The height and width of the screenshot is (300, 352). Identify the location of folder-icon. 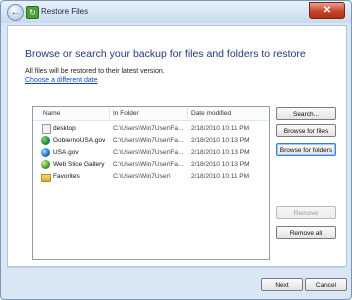
(46, 178).